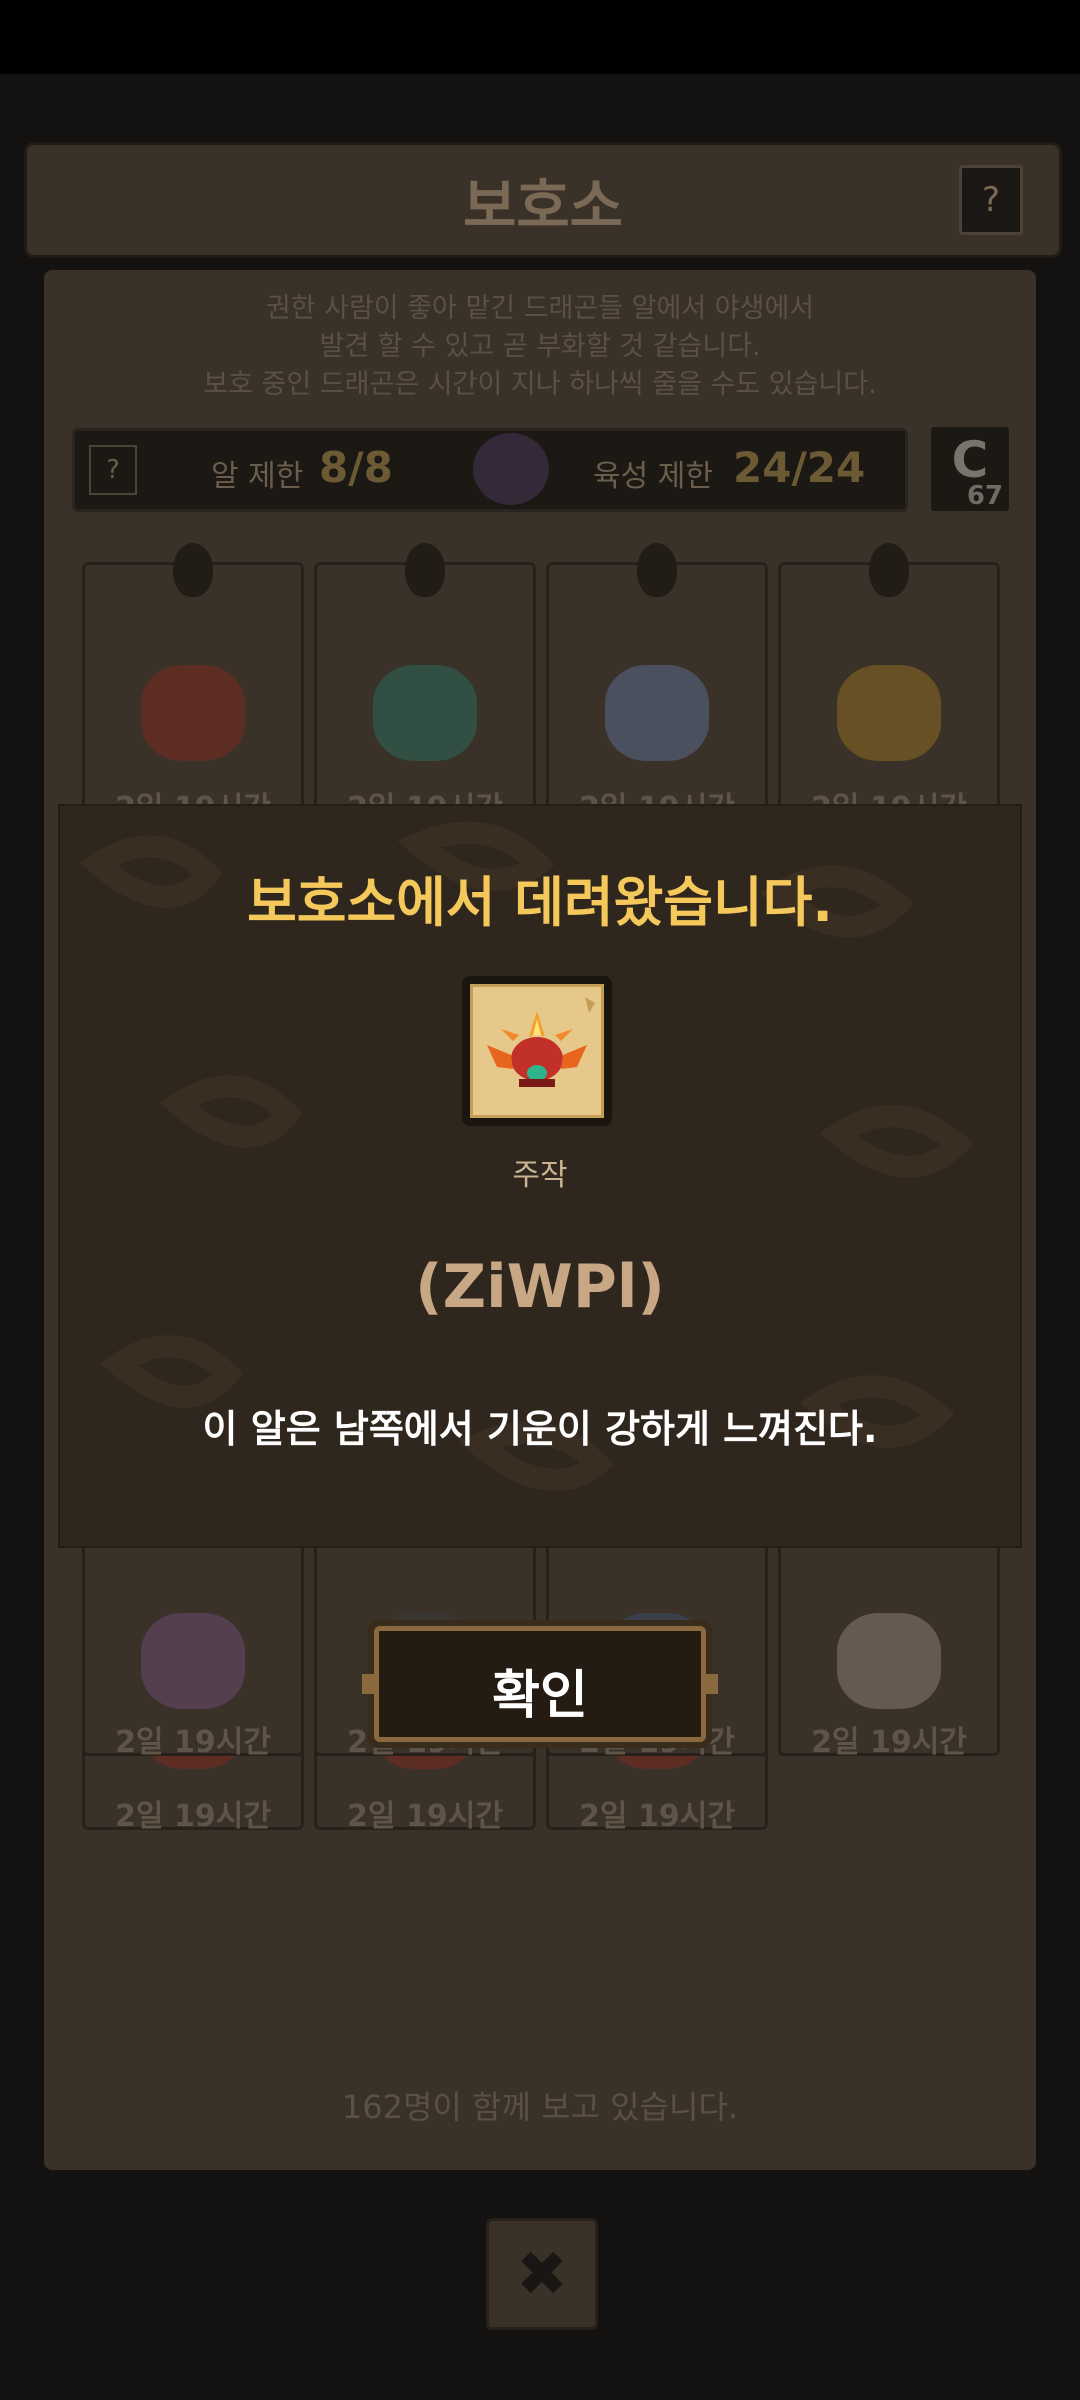 Image resolution: width=1080 pixels, height=2400 pixels. I want to click on shelter-header: 보호소 ?, so click(543, 200).